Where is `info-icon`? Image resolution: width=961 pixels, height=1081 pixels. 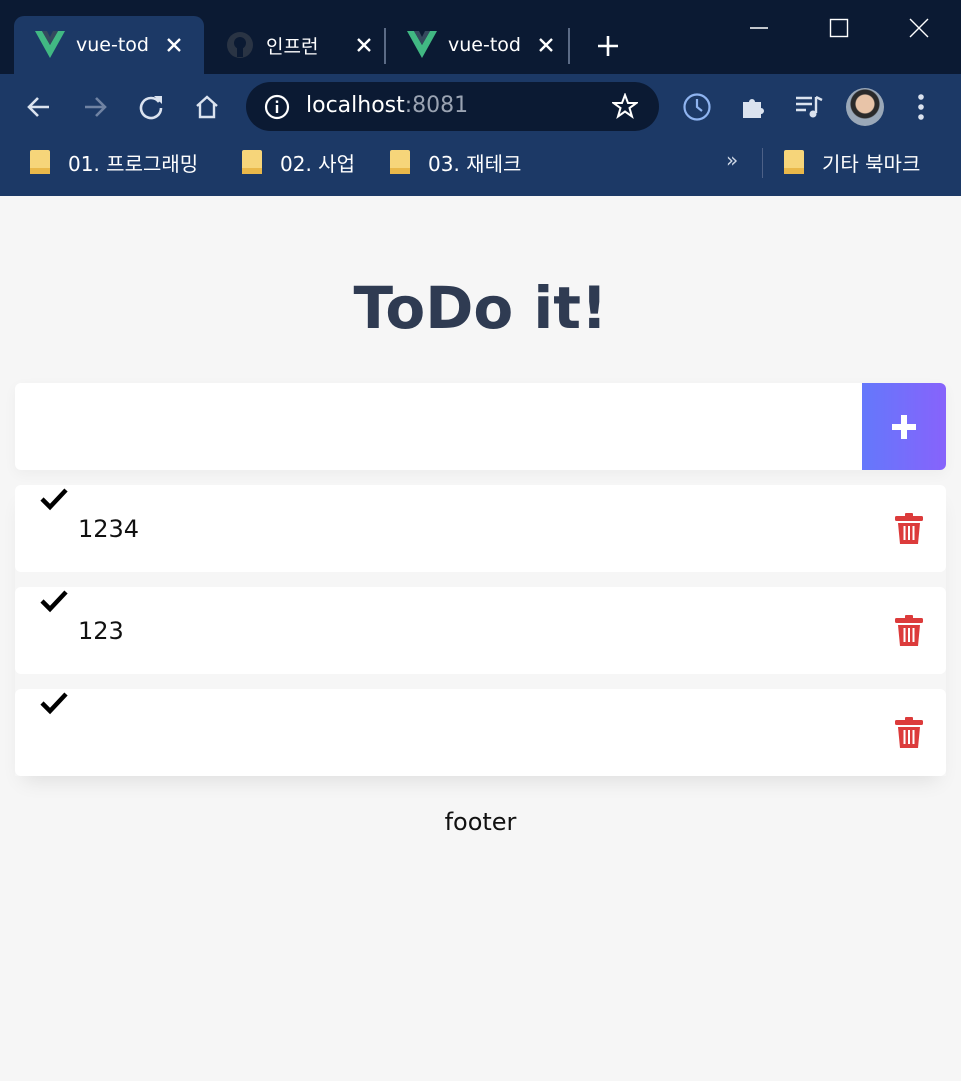
info-icon is located at coordinates (277, 109).